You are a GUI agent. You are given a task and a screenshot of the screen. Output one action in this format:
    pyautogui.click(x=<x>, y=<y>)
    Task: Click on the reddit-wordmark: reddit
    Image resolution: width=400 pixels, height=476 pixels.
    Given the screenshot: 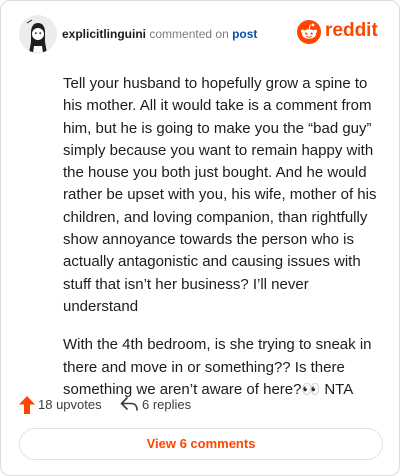 What is the action you would take?
    pyautogui.click(x=351, y=30)
    